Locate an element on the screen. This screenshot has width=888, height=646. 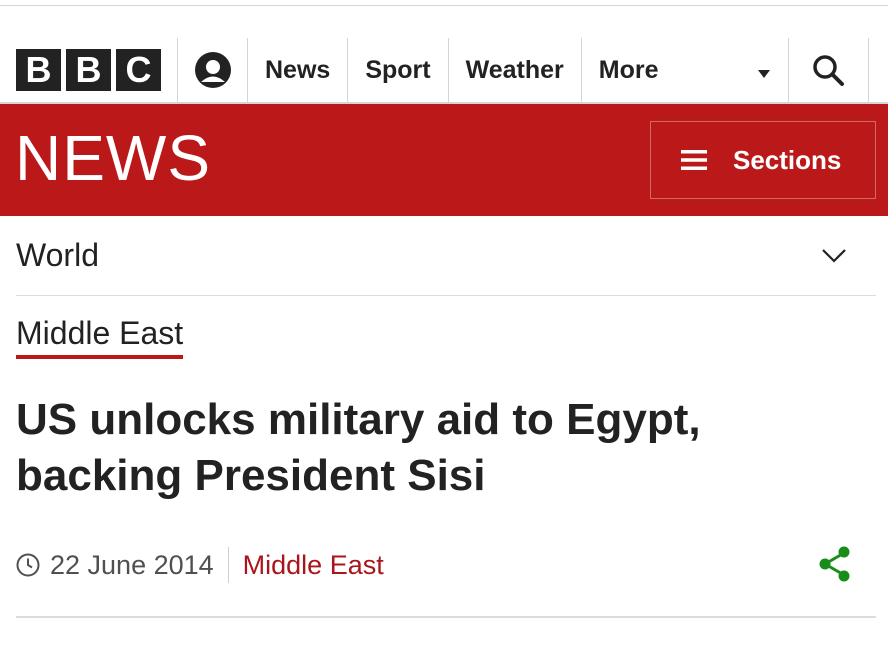
share-icon is located at coordinates (834, 564).